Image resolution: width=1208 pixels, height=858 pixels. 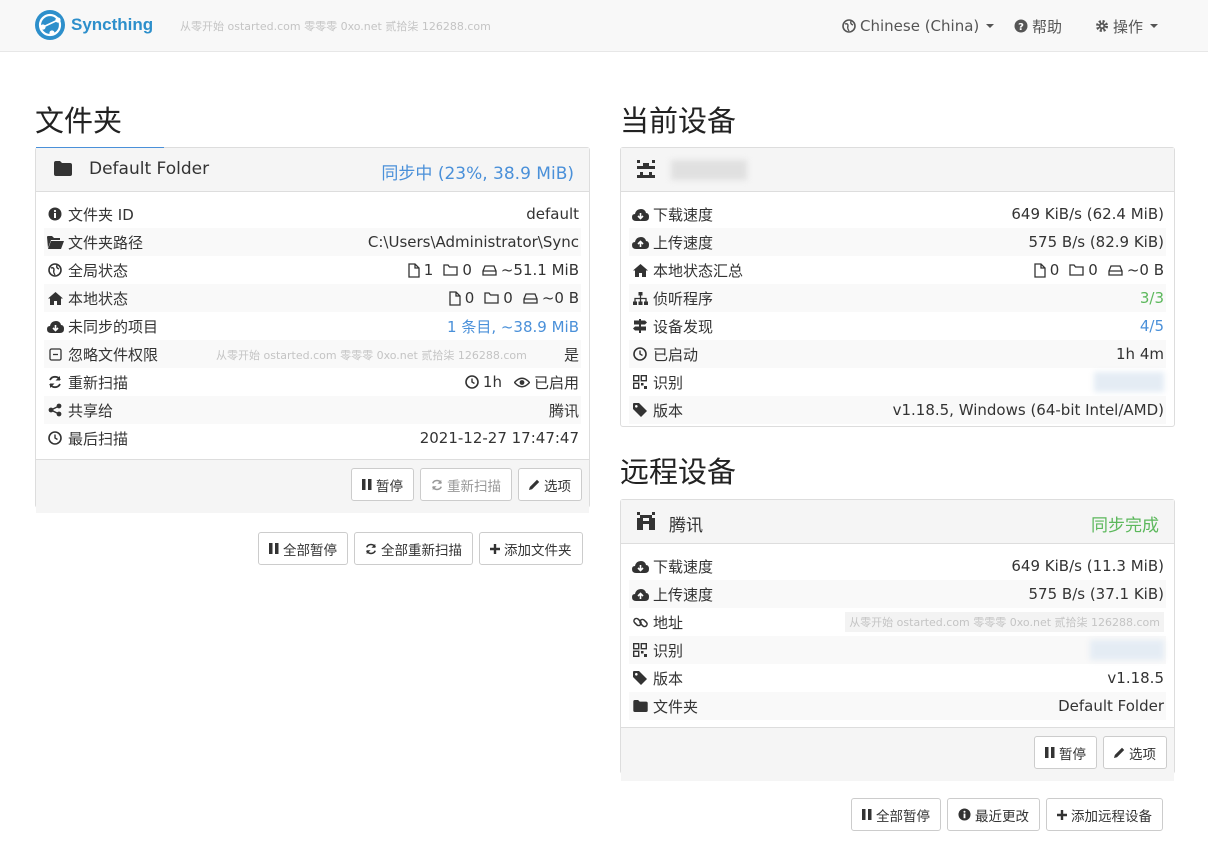 I want to click on row-label: 全局状态, so click(x=98, y=270).